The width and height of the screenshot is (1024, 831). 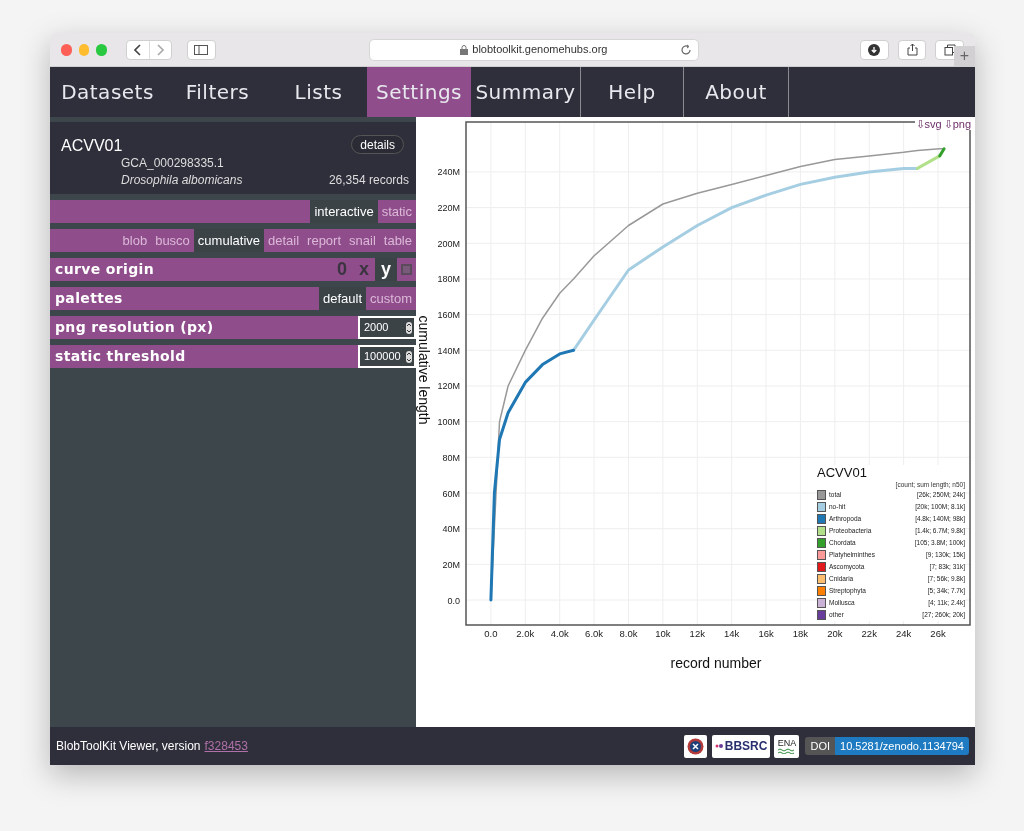 What do you see at coordinates (525, 633) in the screenshot?
I see `x-tick-label: 2.0k` at bounding box center [525, 633].